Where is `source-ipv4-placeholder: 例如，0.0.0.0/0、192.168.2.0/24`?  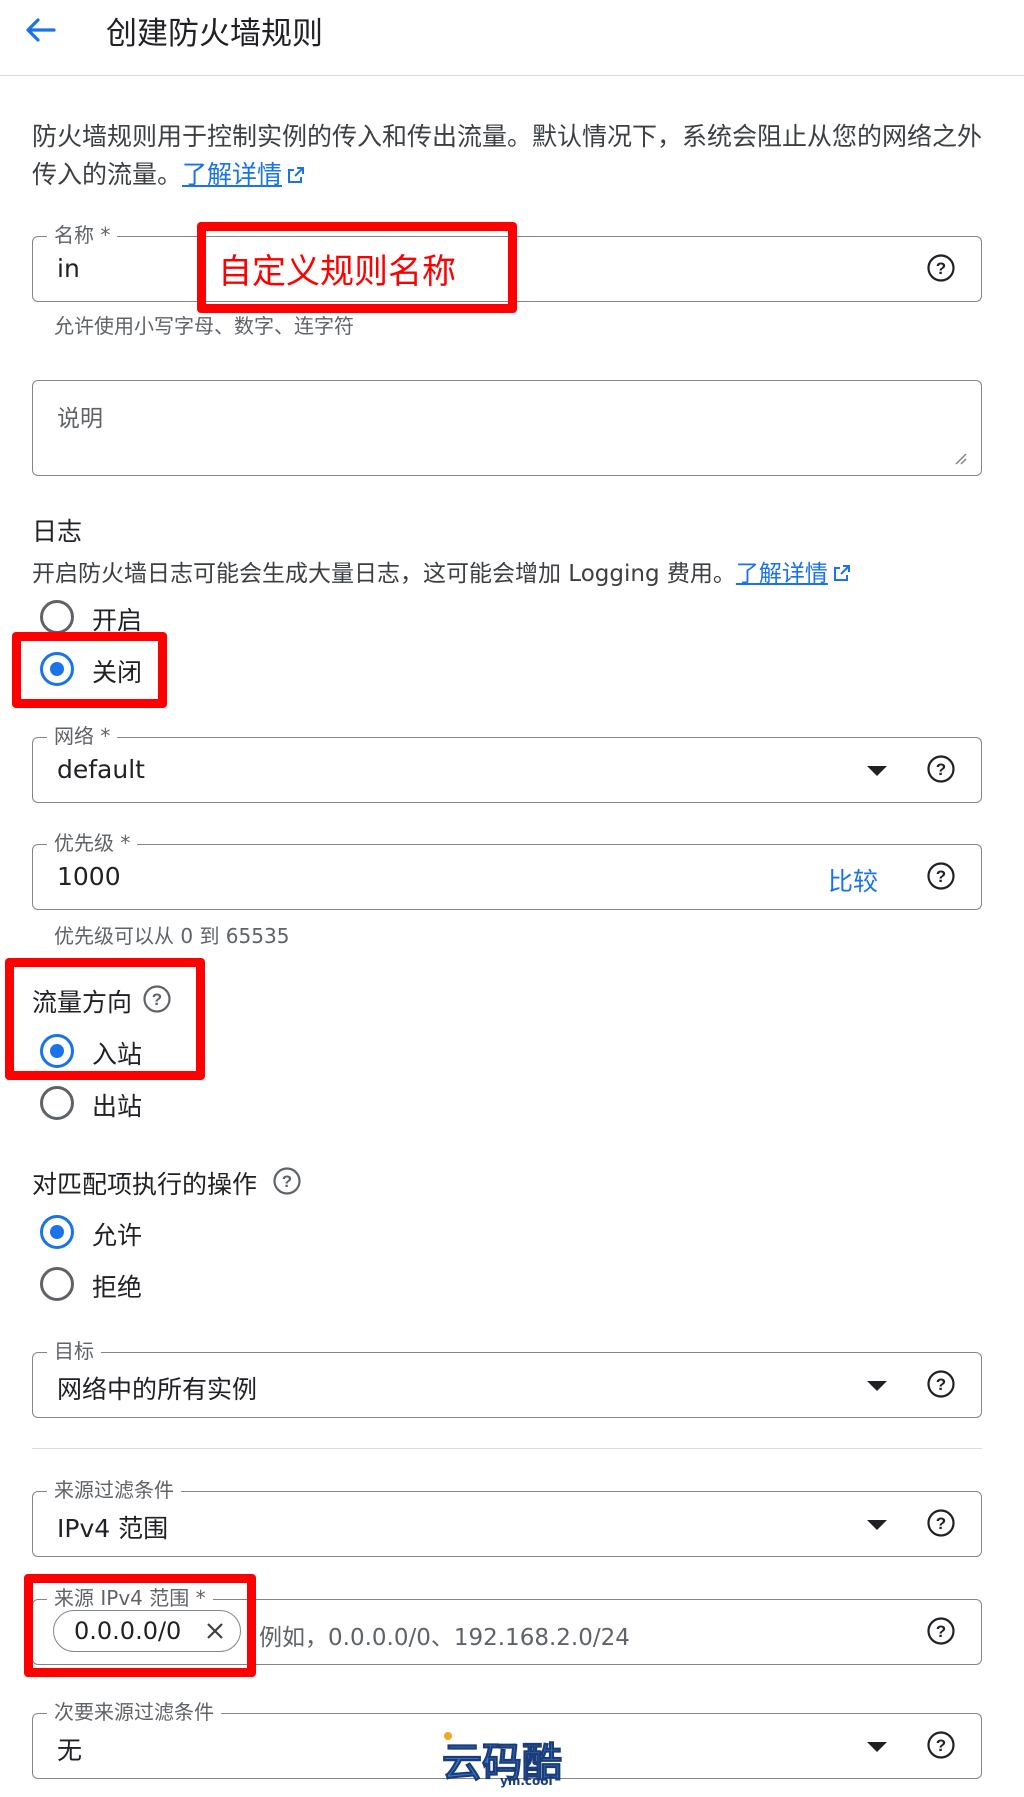
source-ipv4-placeholder: 例如，0.0.0.0/0、192.168.2.0/24 is located at coordinates (444, 1638).